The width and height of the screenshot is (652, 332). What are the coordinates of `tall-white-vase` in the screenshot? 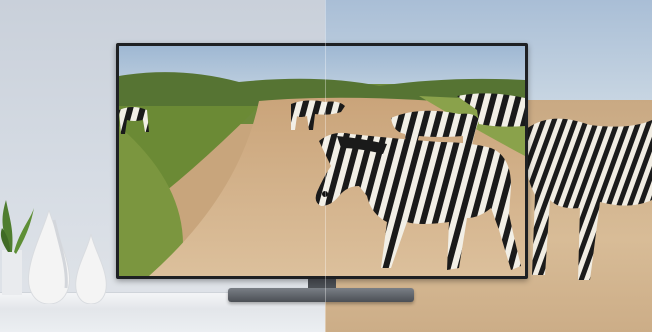 It's located at (49, 257).